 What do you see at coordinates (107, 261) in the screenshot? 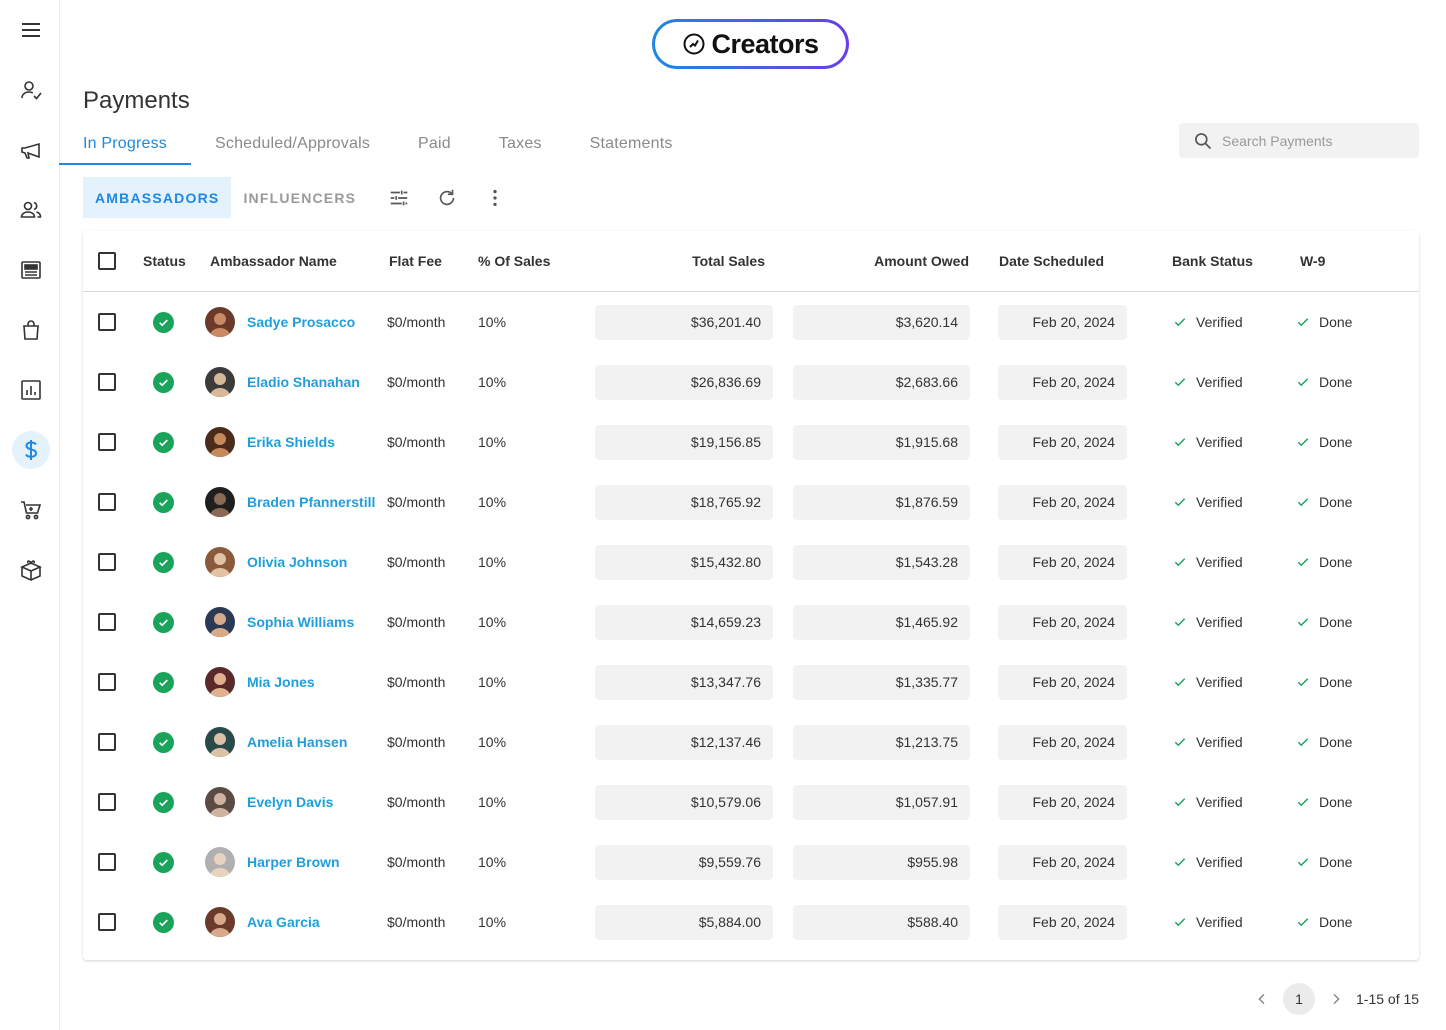
I see `select-all-checkbox` at bounding box center [107, 261].